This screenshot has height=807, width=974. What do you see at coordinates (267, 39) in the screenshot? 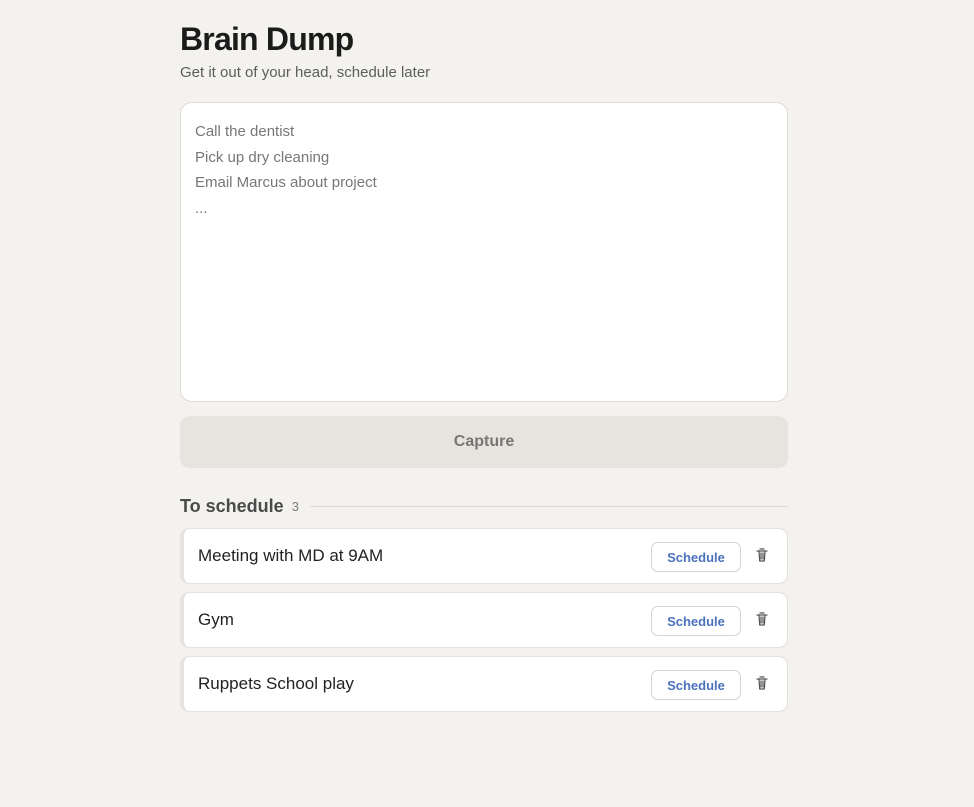
I see `page-title: Brain Dump` at bounding box center [267, 39].